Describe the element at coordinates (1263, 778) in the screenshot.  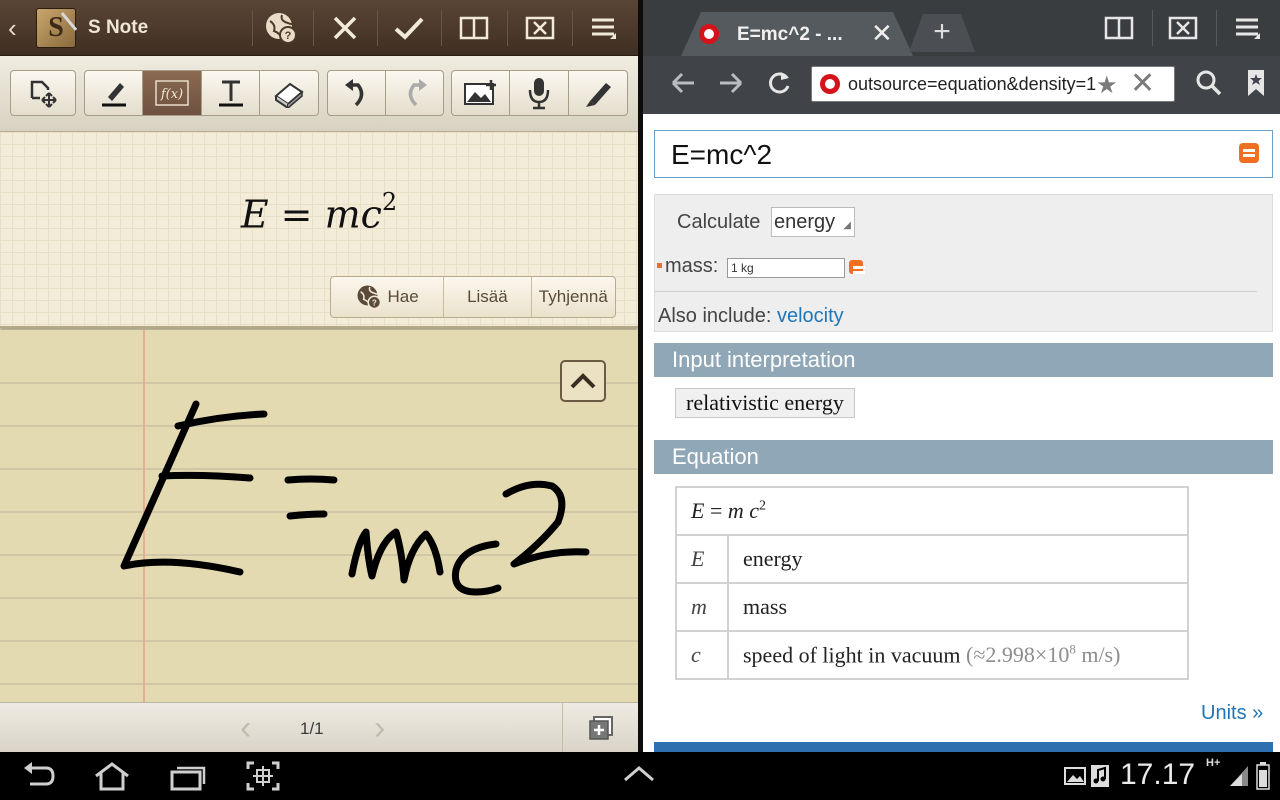
I see `battery-icon` at that location.